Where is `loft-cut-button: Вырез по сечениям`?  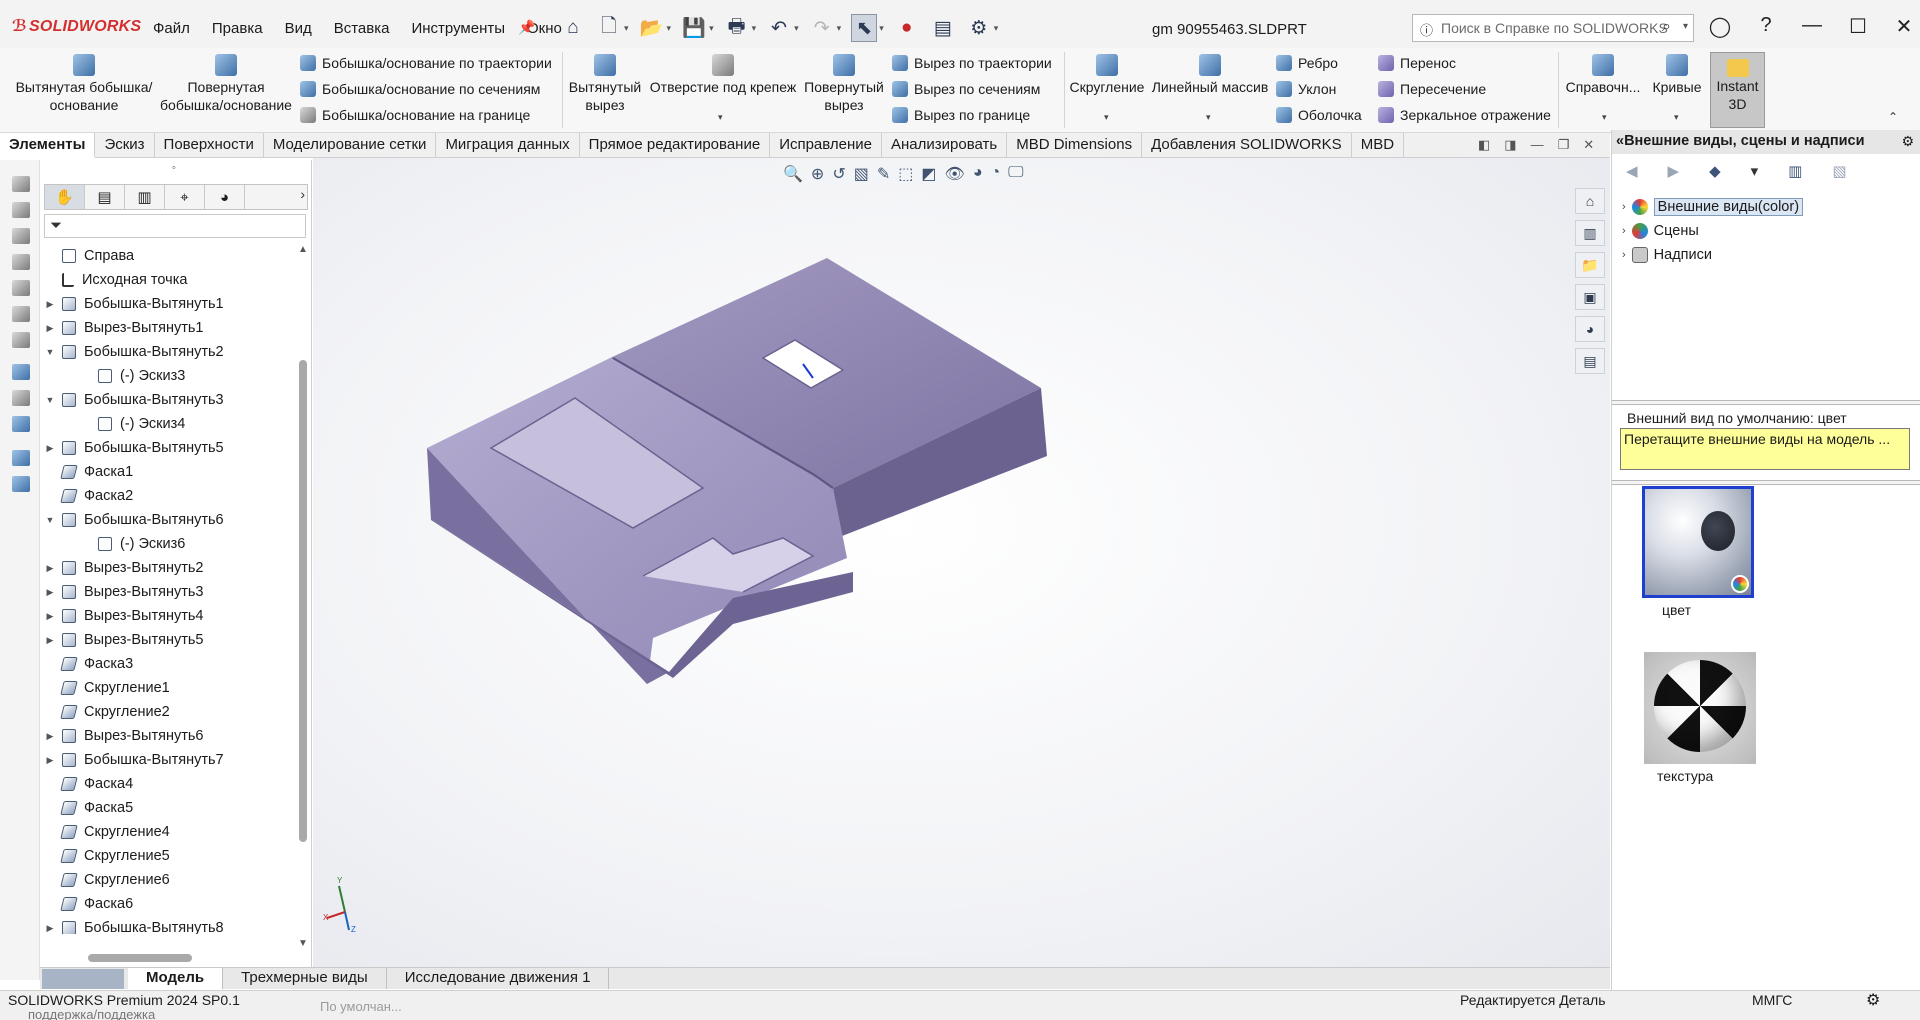 loft-cut-button: Вырез по сечениям is located at coordinates (966, 89).